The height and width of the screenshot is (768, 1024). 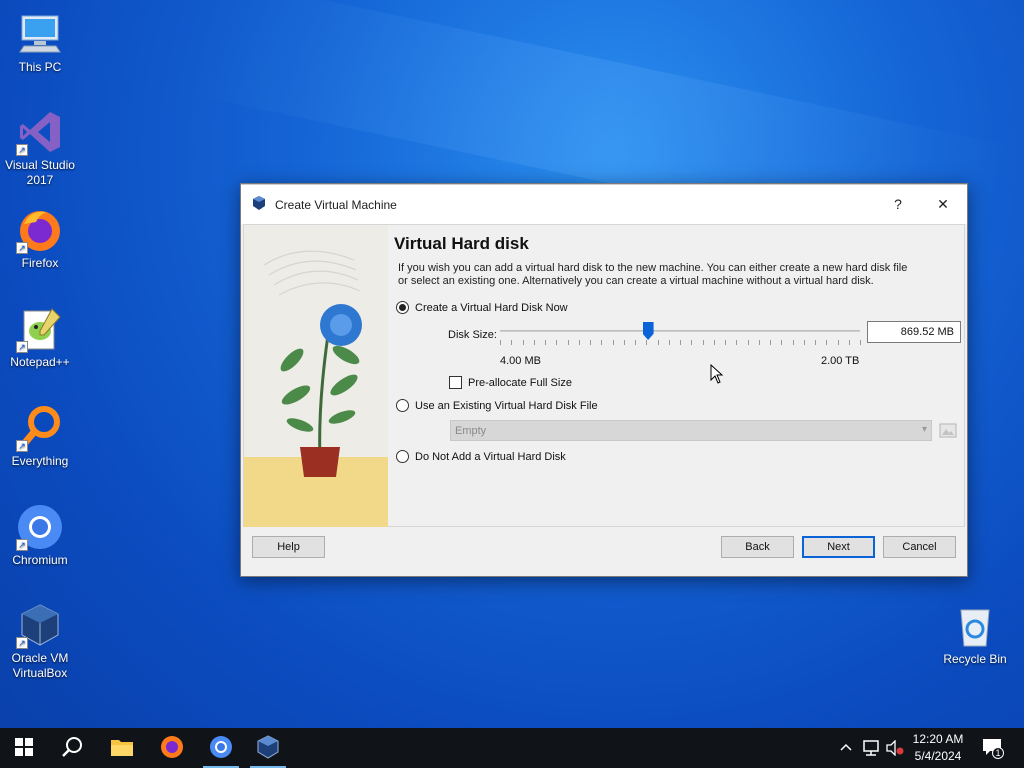 I want to click on search-icon, so click(x=72, y=748).